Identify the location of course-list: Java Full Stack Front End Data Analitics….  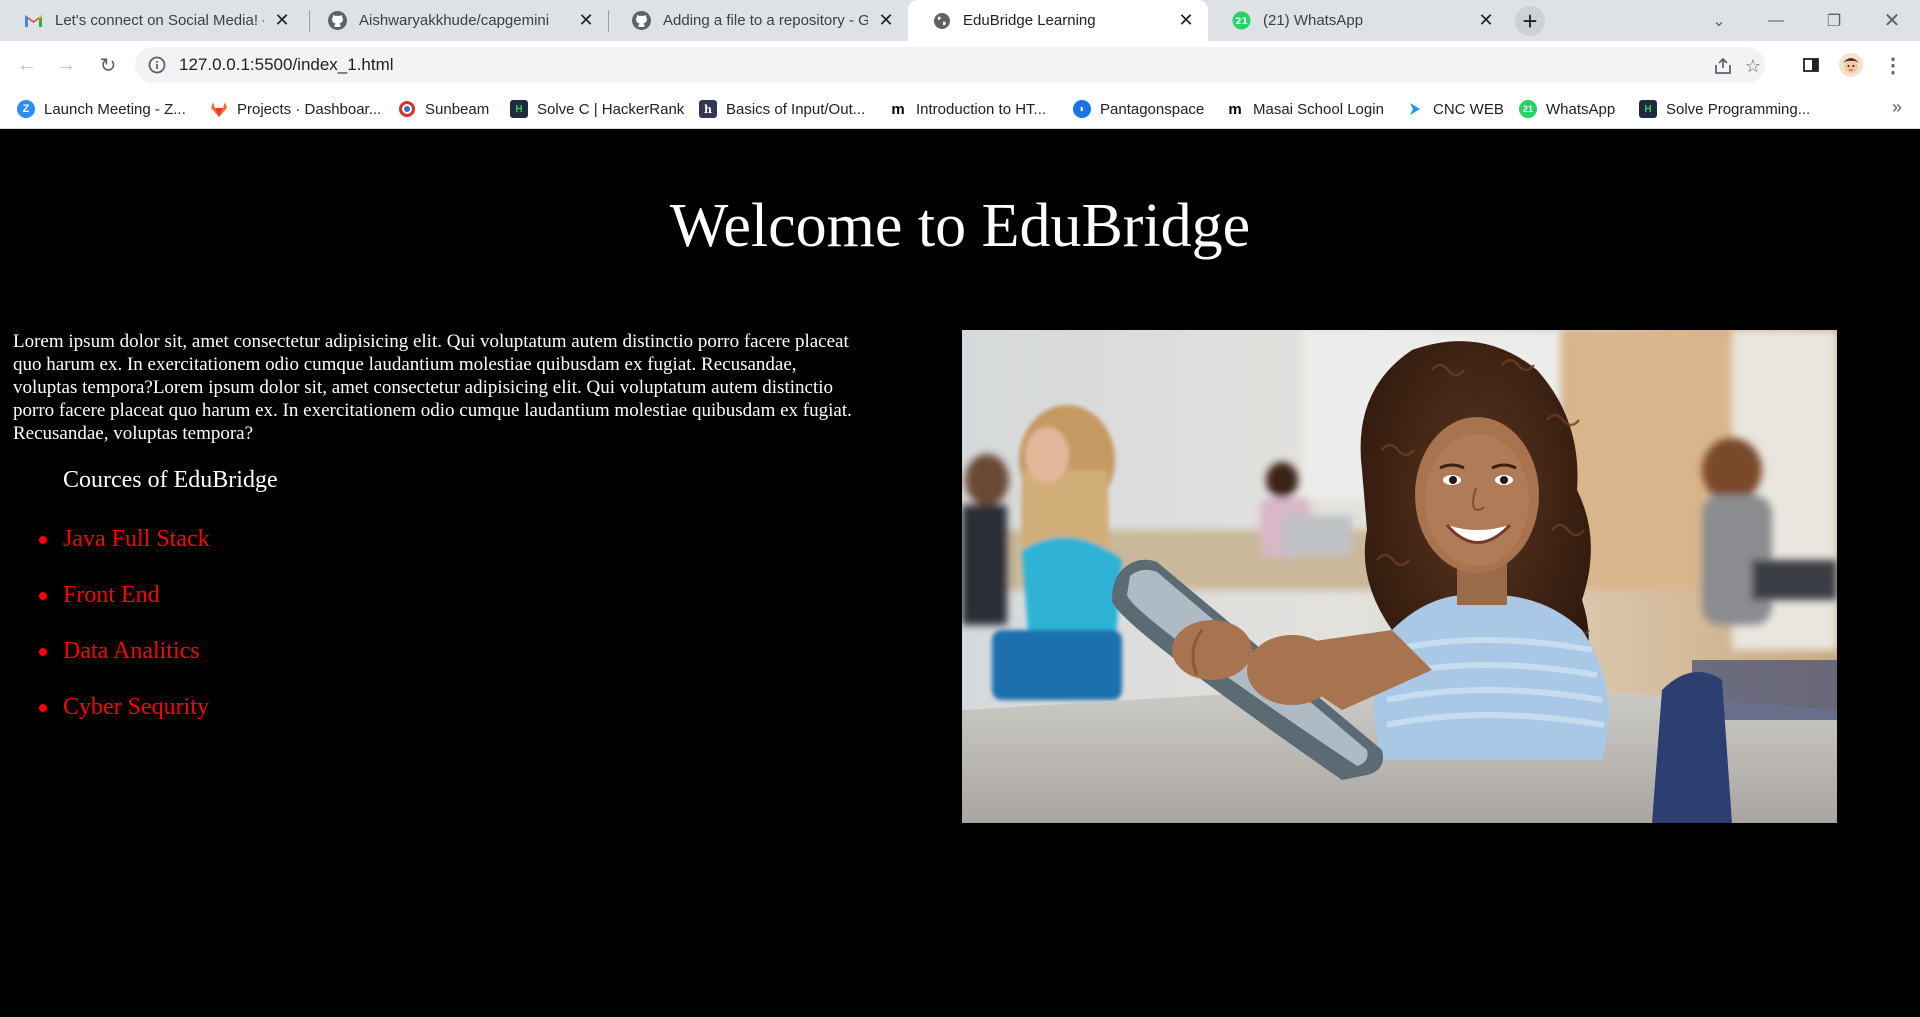
(124, 637).